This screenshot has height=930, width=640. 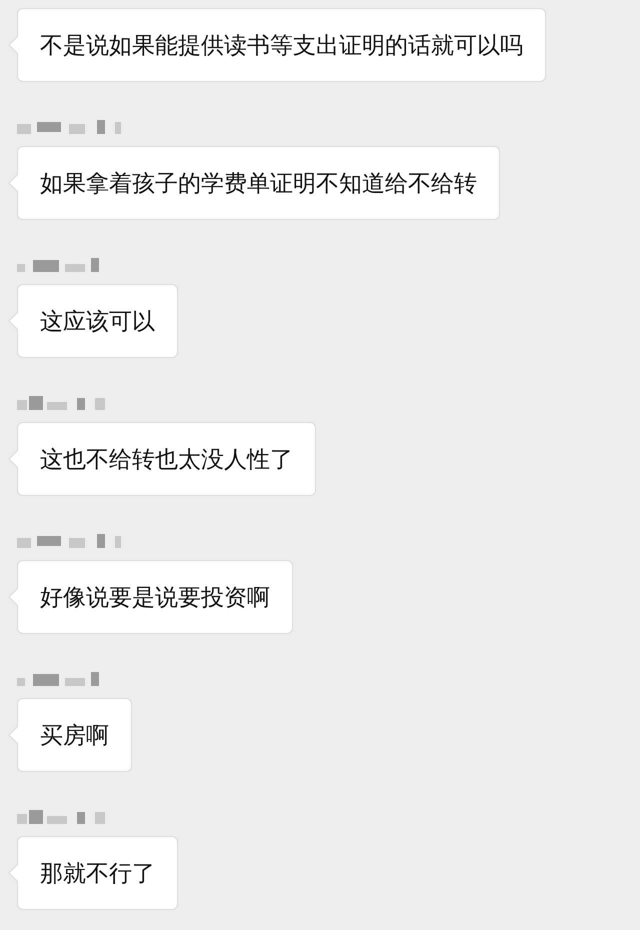 I want to click on message-bubble: 这应该可以, so click(x=97, y=321).